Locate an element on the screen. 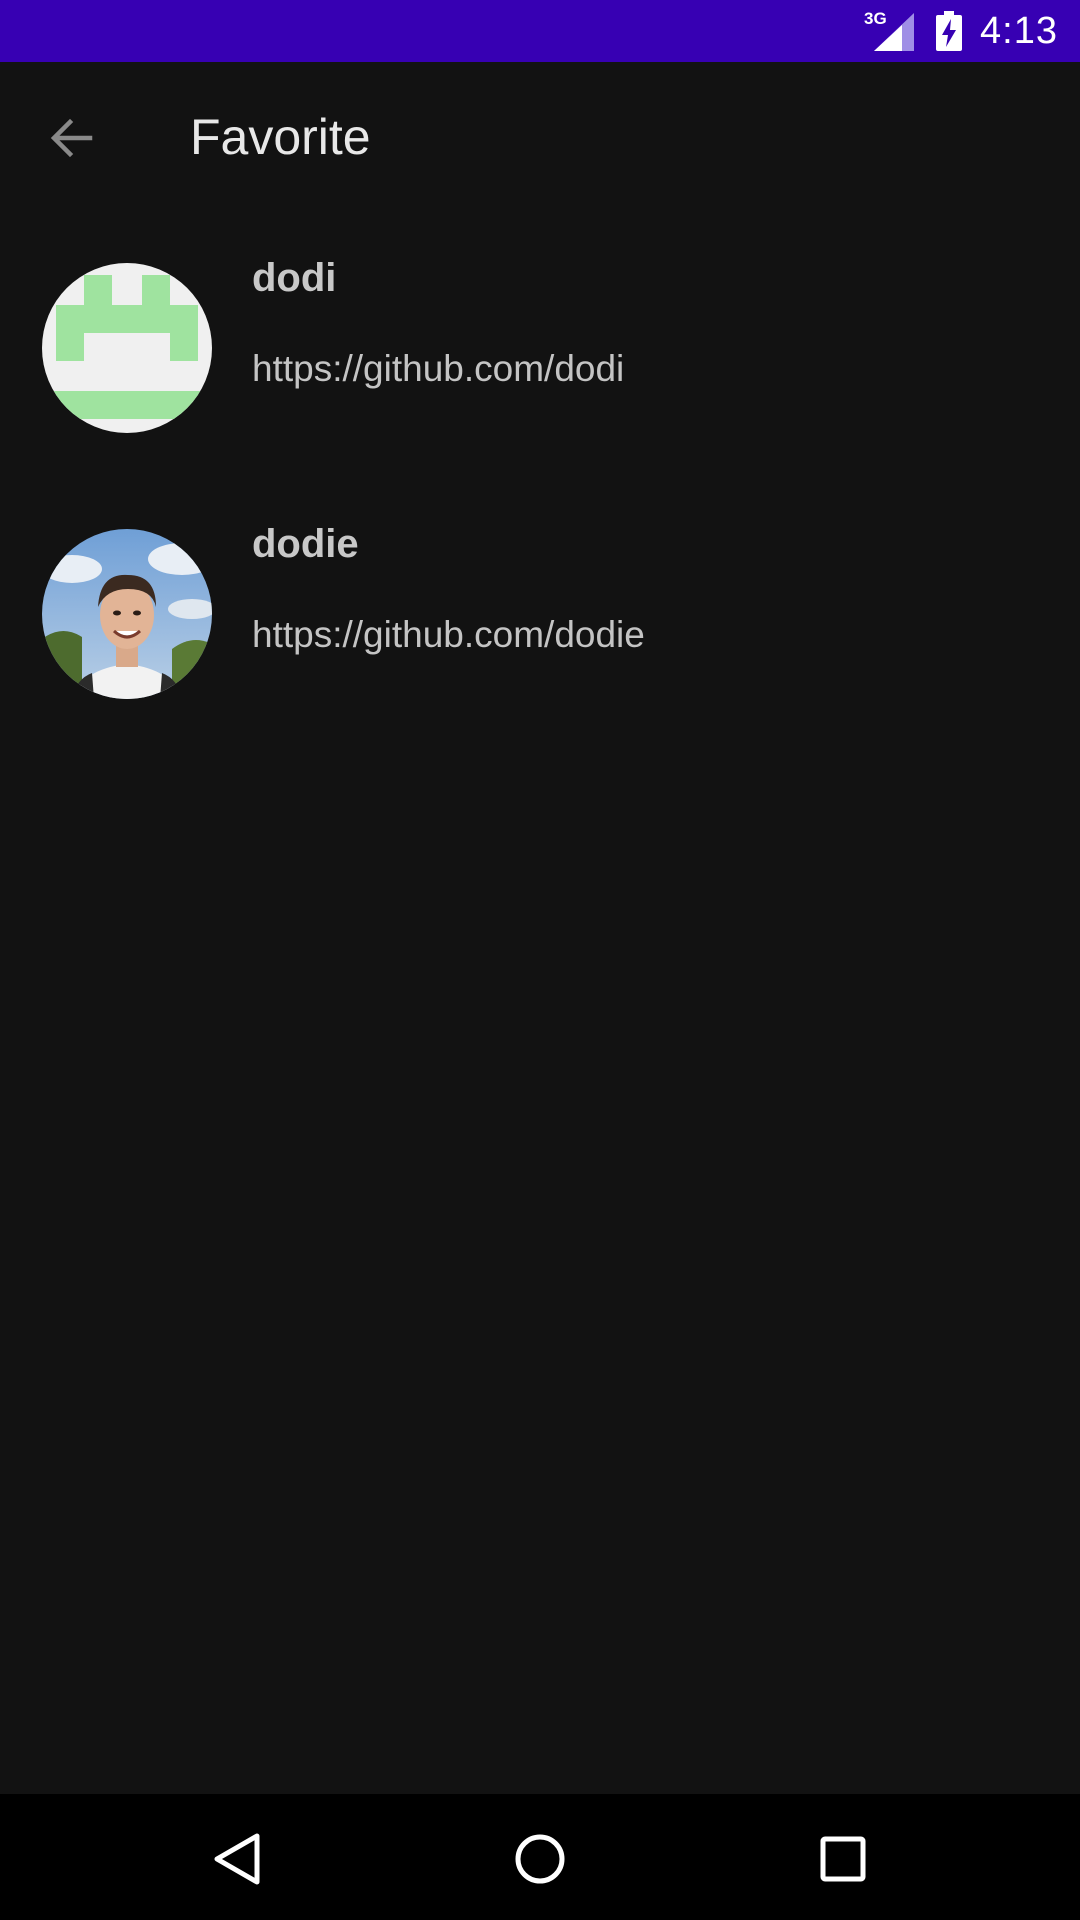 The image size is (1080, 1920). nav-home-button is located at coordinates (540, 1859).